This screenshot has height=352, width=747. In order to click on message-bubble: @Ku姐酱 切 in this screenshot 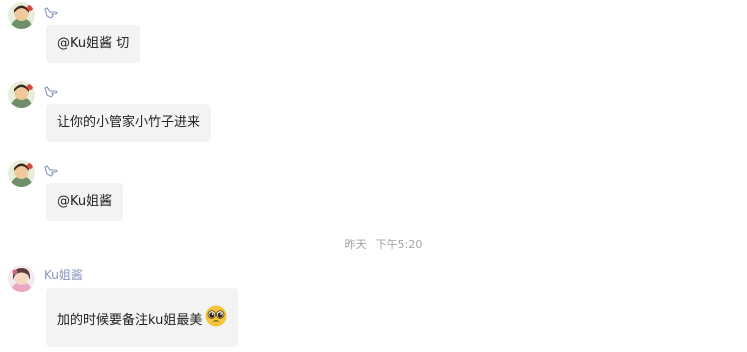, I will do `click(93, 44)`.